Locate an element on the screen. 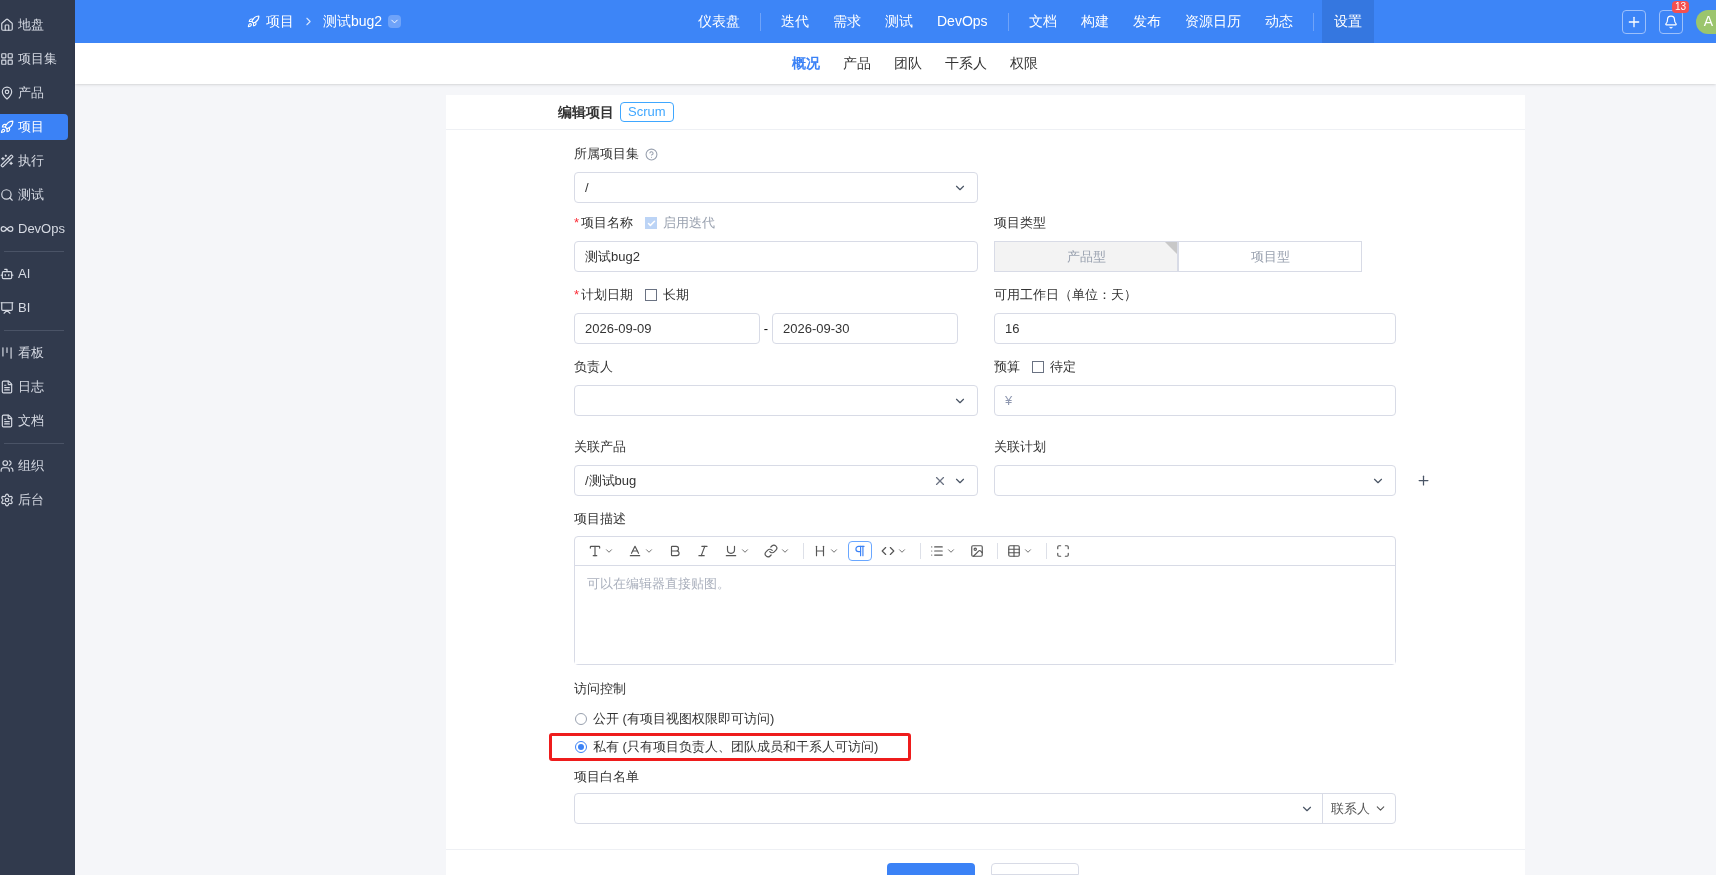 This screenshot has width=1716, height=875. checkbox-label: 长期 is located at coordinates (676, 295).